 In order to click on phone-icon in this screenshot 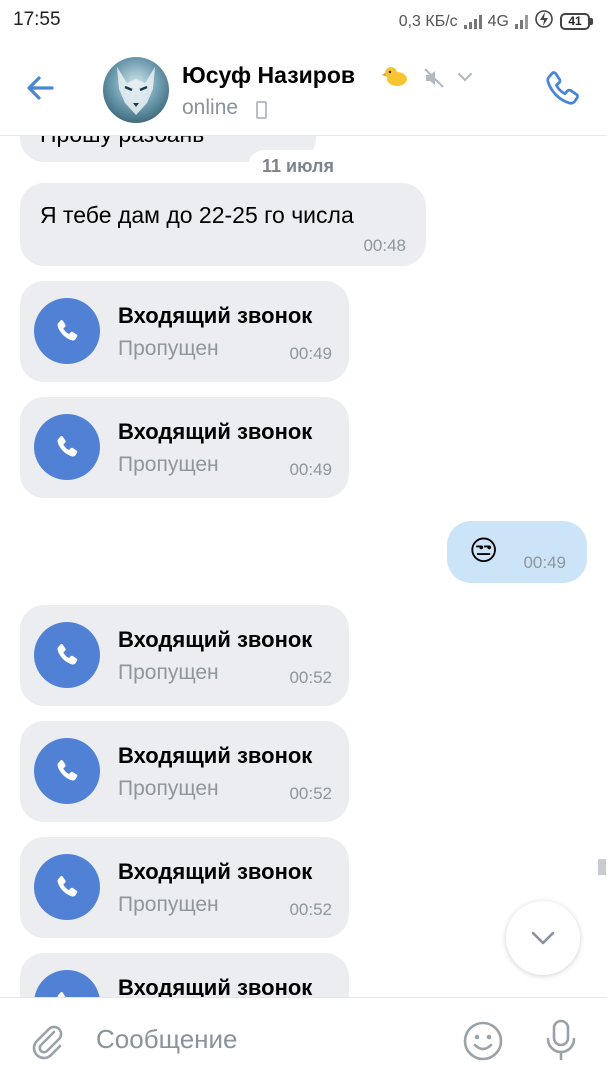, I will do `click(562, 88)`.